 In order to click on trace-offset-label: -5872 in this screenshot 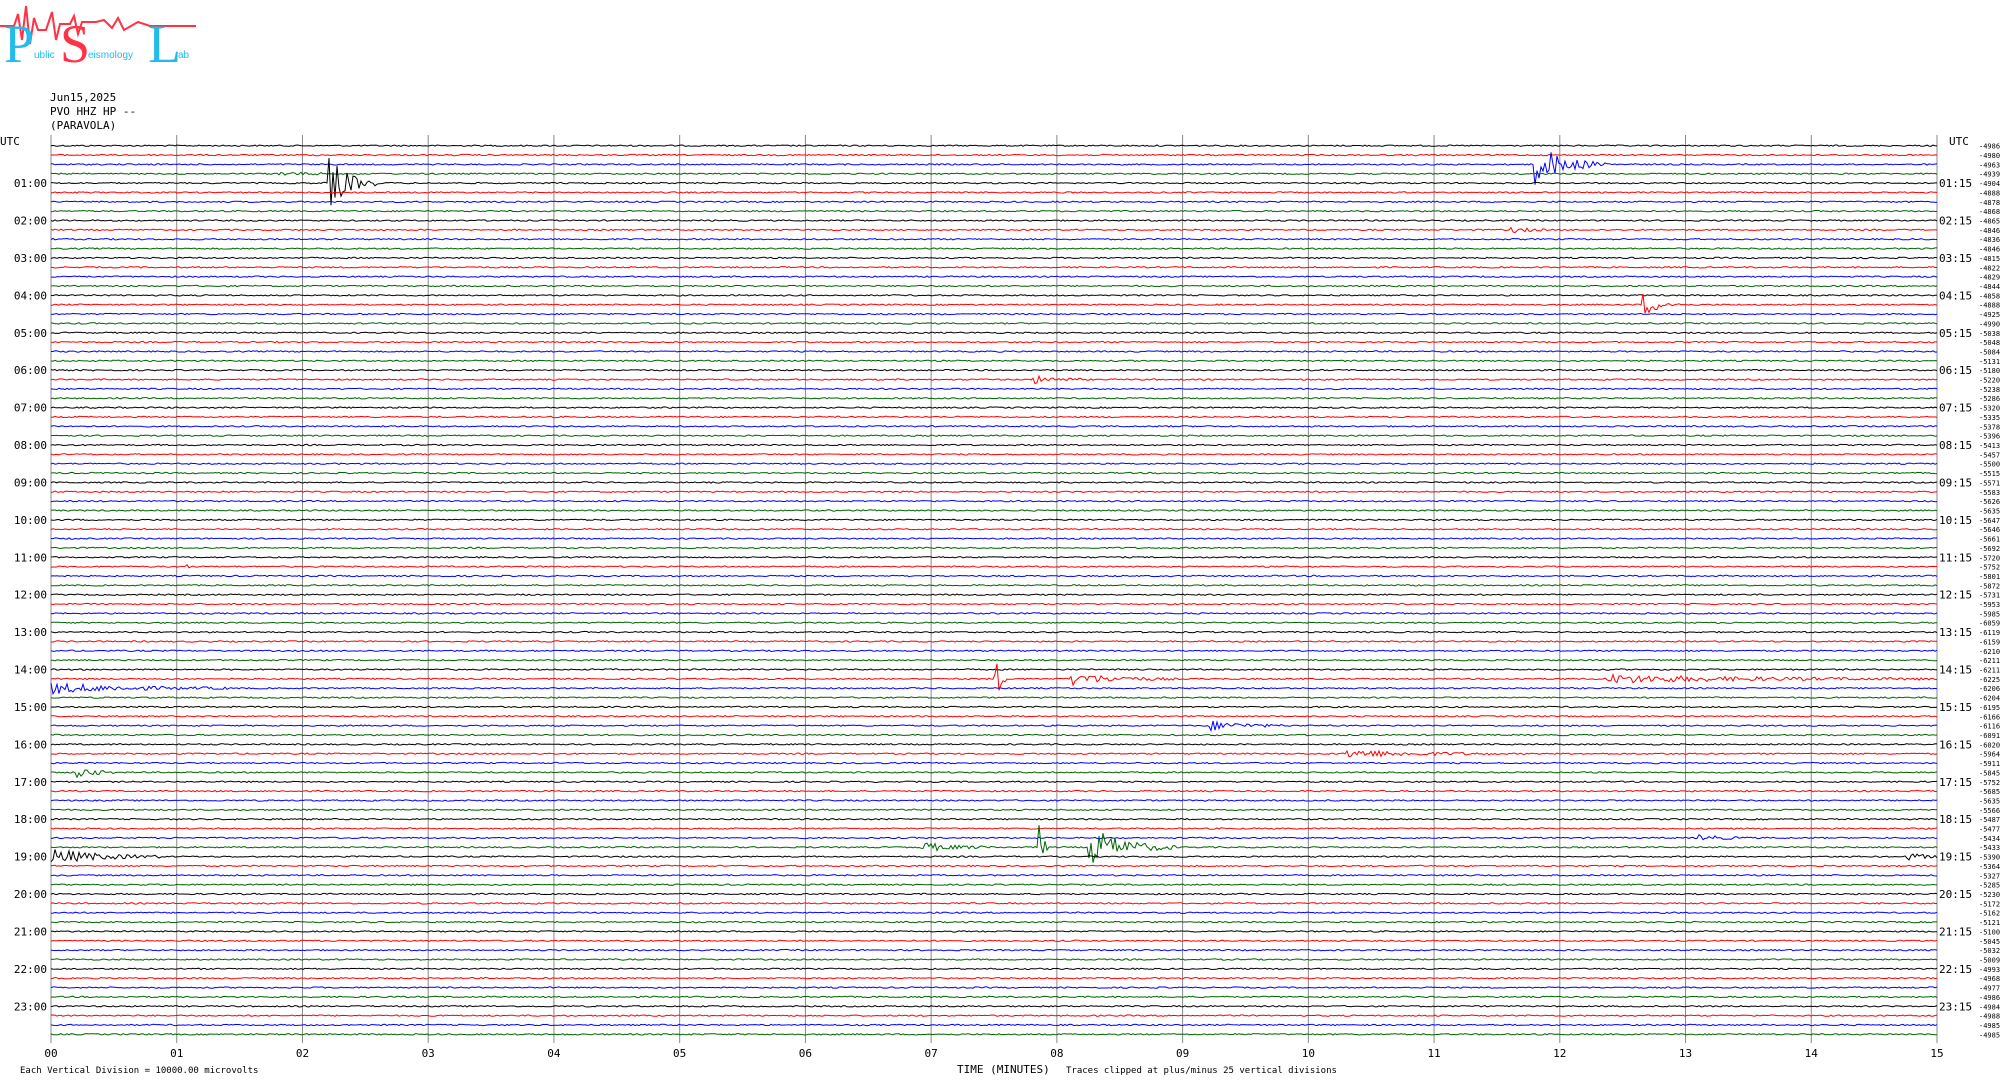, I will do `click(1989, 586)`.